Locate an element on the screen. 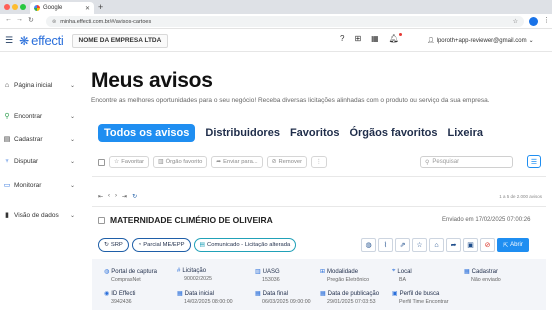  tab-todos-os-avisos: Todos os avisos is located at coordinates (147, 133).